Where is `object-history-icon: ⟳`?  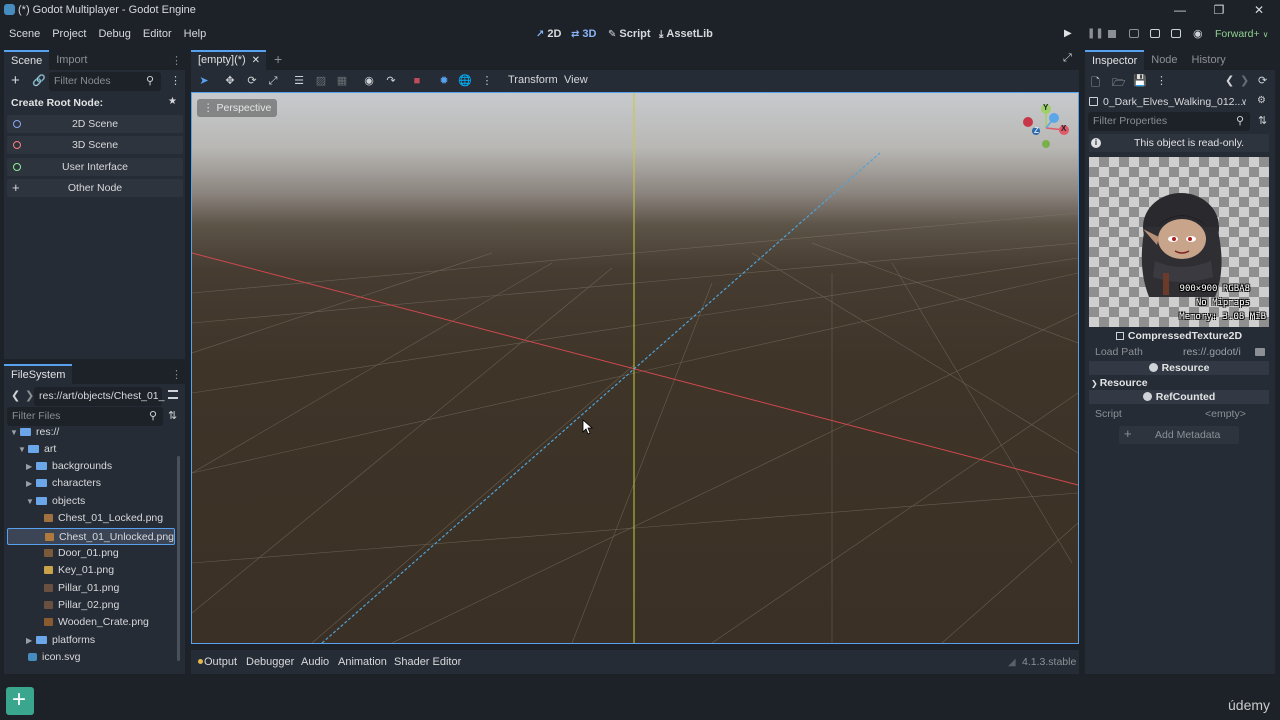 object-history-icon: ⟳ is located at coordinates (1262, 80).